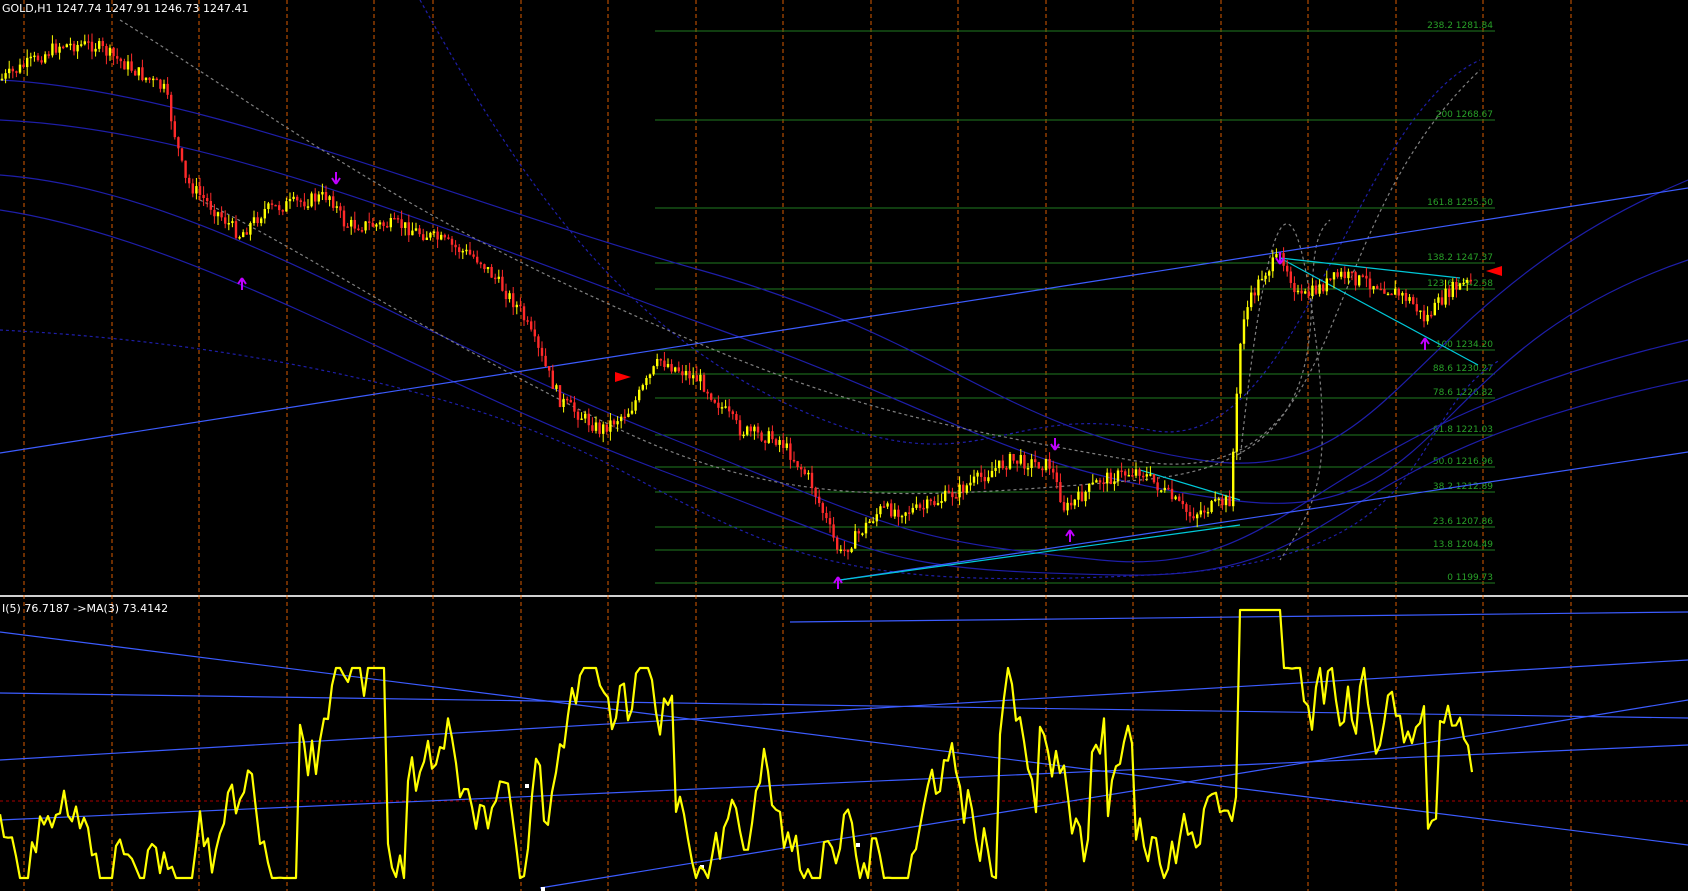  What do you see at coordinates (1470, 578) in the screenshot?
I see `fib-level-label: 0 1199.73` at bounding box center [1470, 578].